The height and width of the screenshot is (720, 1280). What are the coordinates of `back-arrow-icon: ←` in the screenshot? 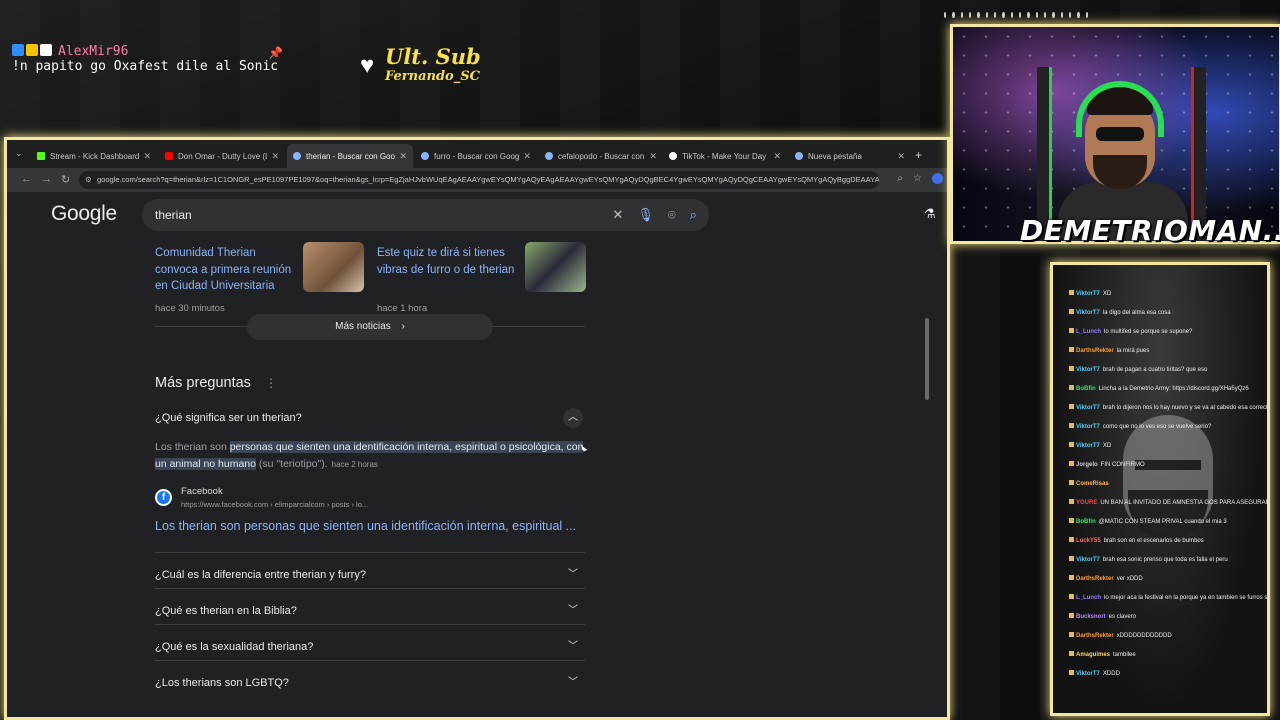 It's located at (26, 179).